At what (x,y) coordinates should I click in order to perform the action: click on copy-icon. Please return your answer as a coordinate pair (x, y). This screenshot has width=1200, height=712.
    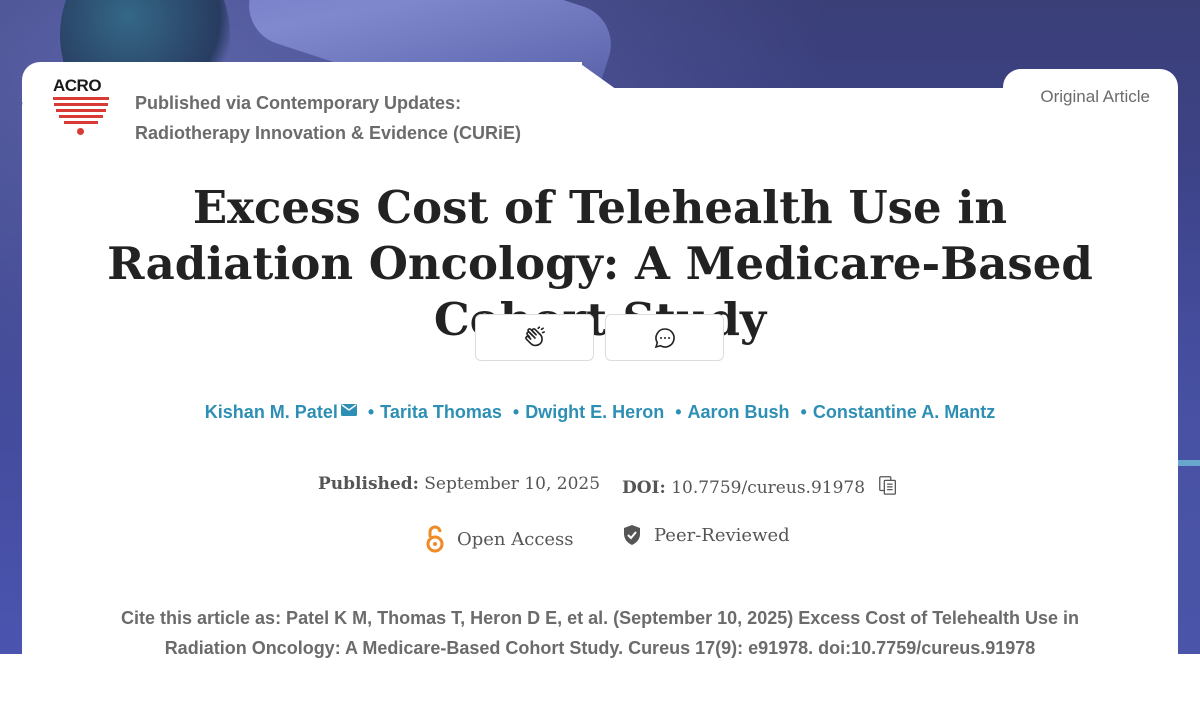
    Looking at the image, I should click on (888, 487).